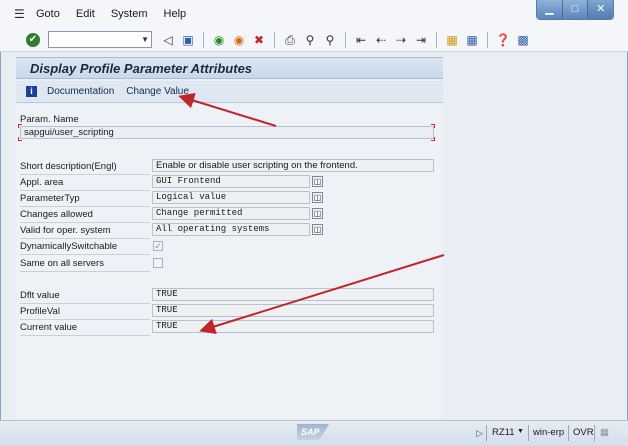 This screenshot has width=628, height=446. What do you see at coordinates (62, 263) in the screenshot?
I see `same-on-all-servers-label: Same on all servers` at bounding box center [62, 263].